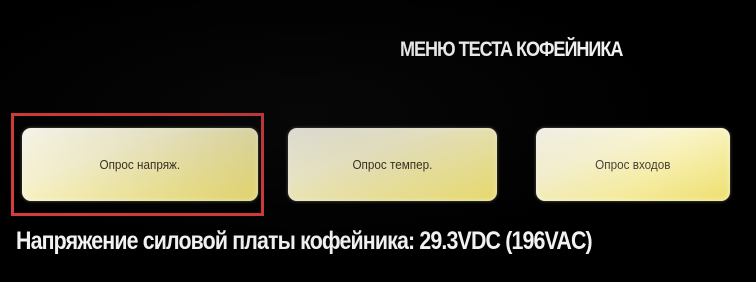 The image size is (756, 291). I want to click on voltage-query-button: Опрос напряж., so click(140, 164).